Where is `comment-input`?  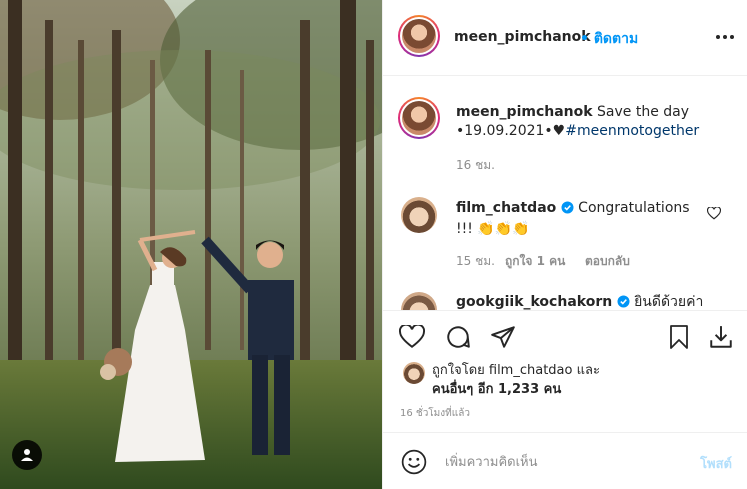
comment-input is located at coordinates (560, 462).